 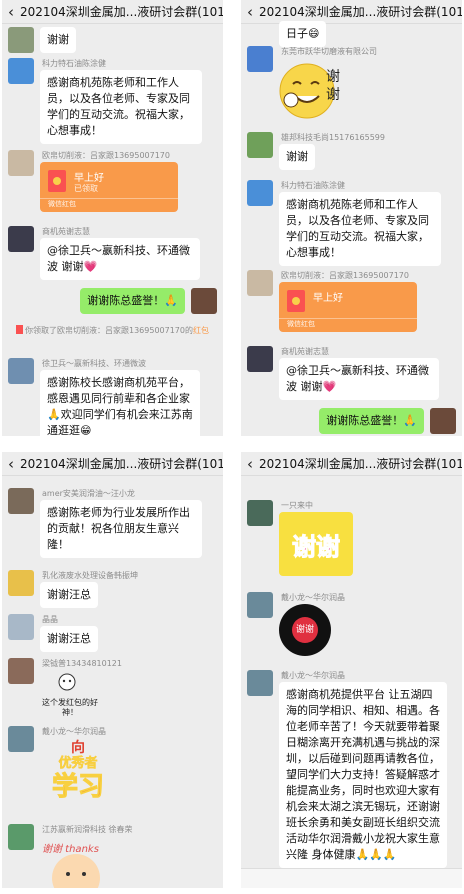 I want to click on red-packet: 早上好 已领取 微信红包, so click(x=109, y=187).